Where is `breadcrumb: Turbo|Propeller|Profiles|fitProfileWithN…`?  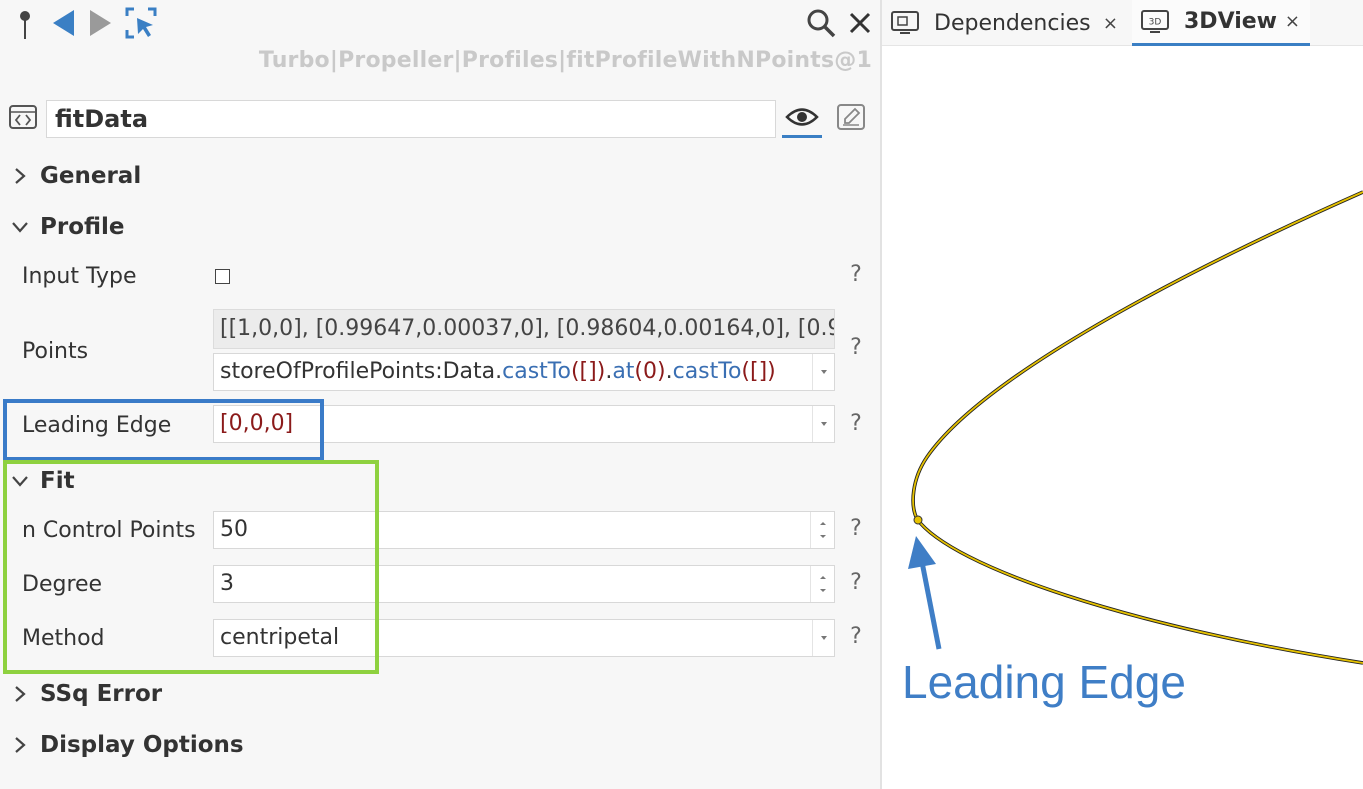
breadcrumb: Turbo|Propeller|Profiles|fitProfileWithN… is located at coordinates (565, 60).